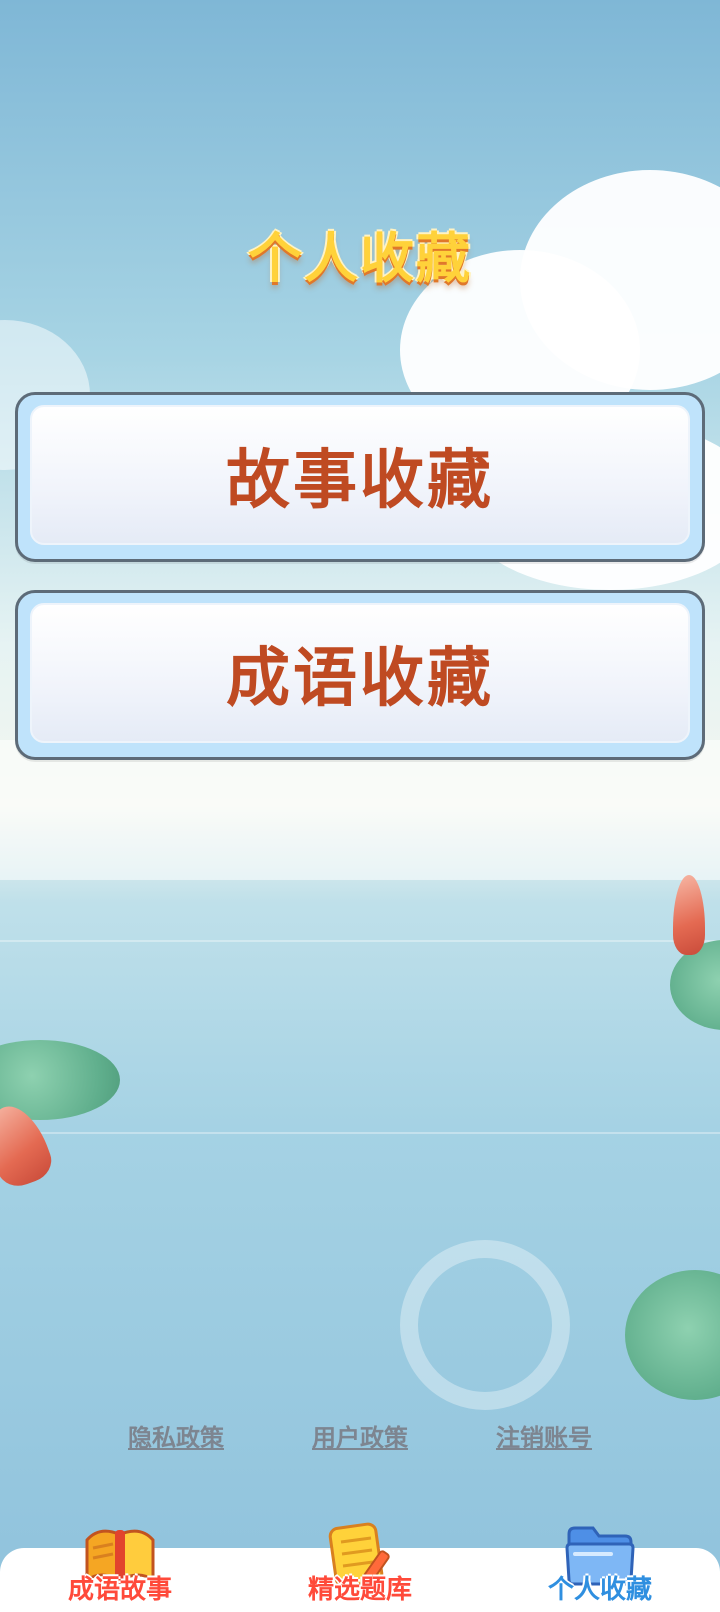  Describe the element at coordinates (360, 258) in the screenshot. I see `page-title: 个人收藏` at that location.